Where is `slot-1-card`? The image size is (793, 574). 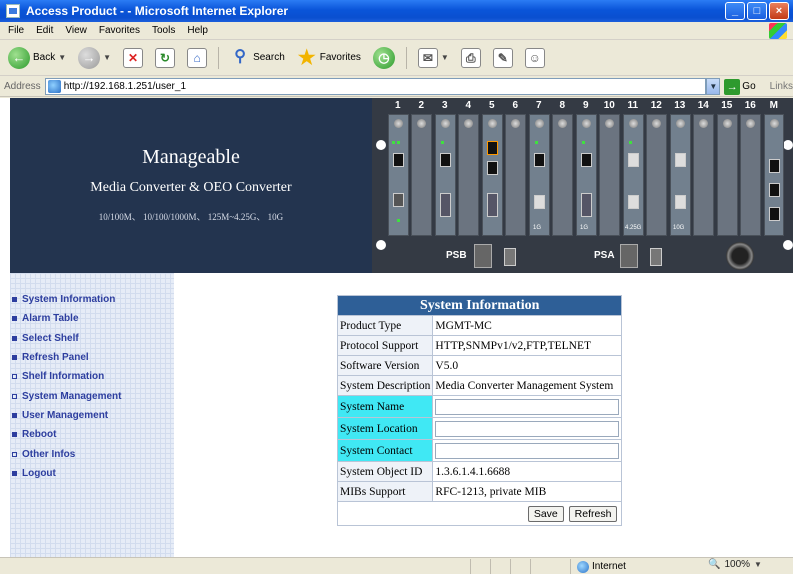
slot-1-card is located at coordinates (398, 175).